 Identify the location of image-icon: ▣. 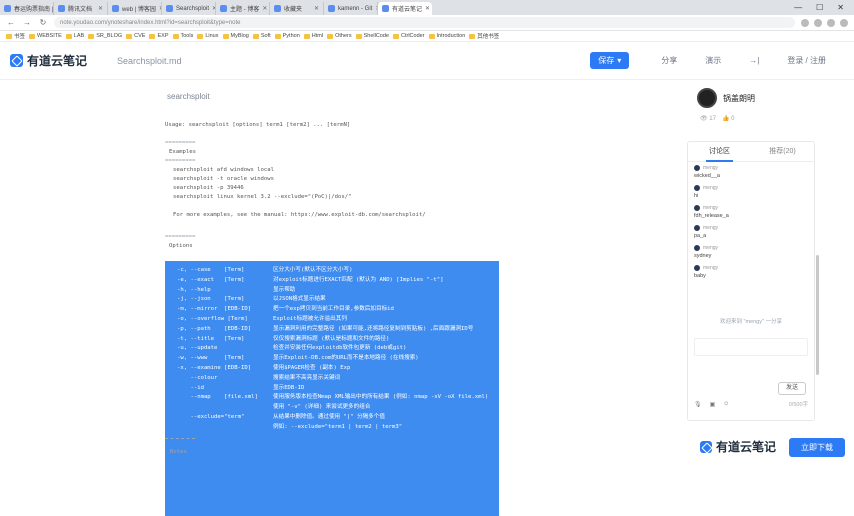
(713, 404).